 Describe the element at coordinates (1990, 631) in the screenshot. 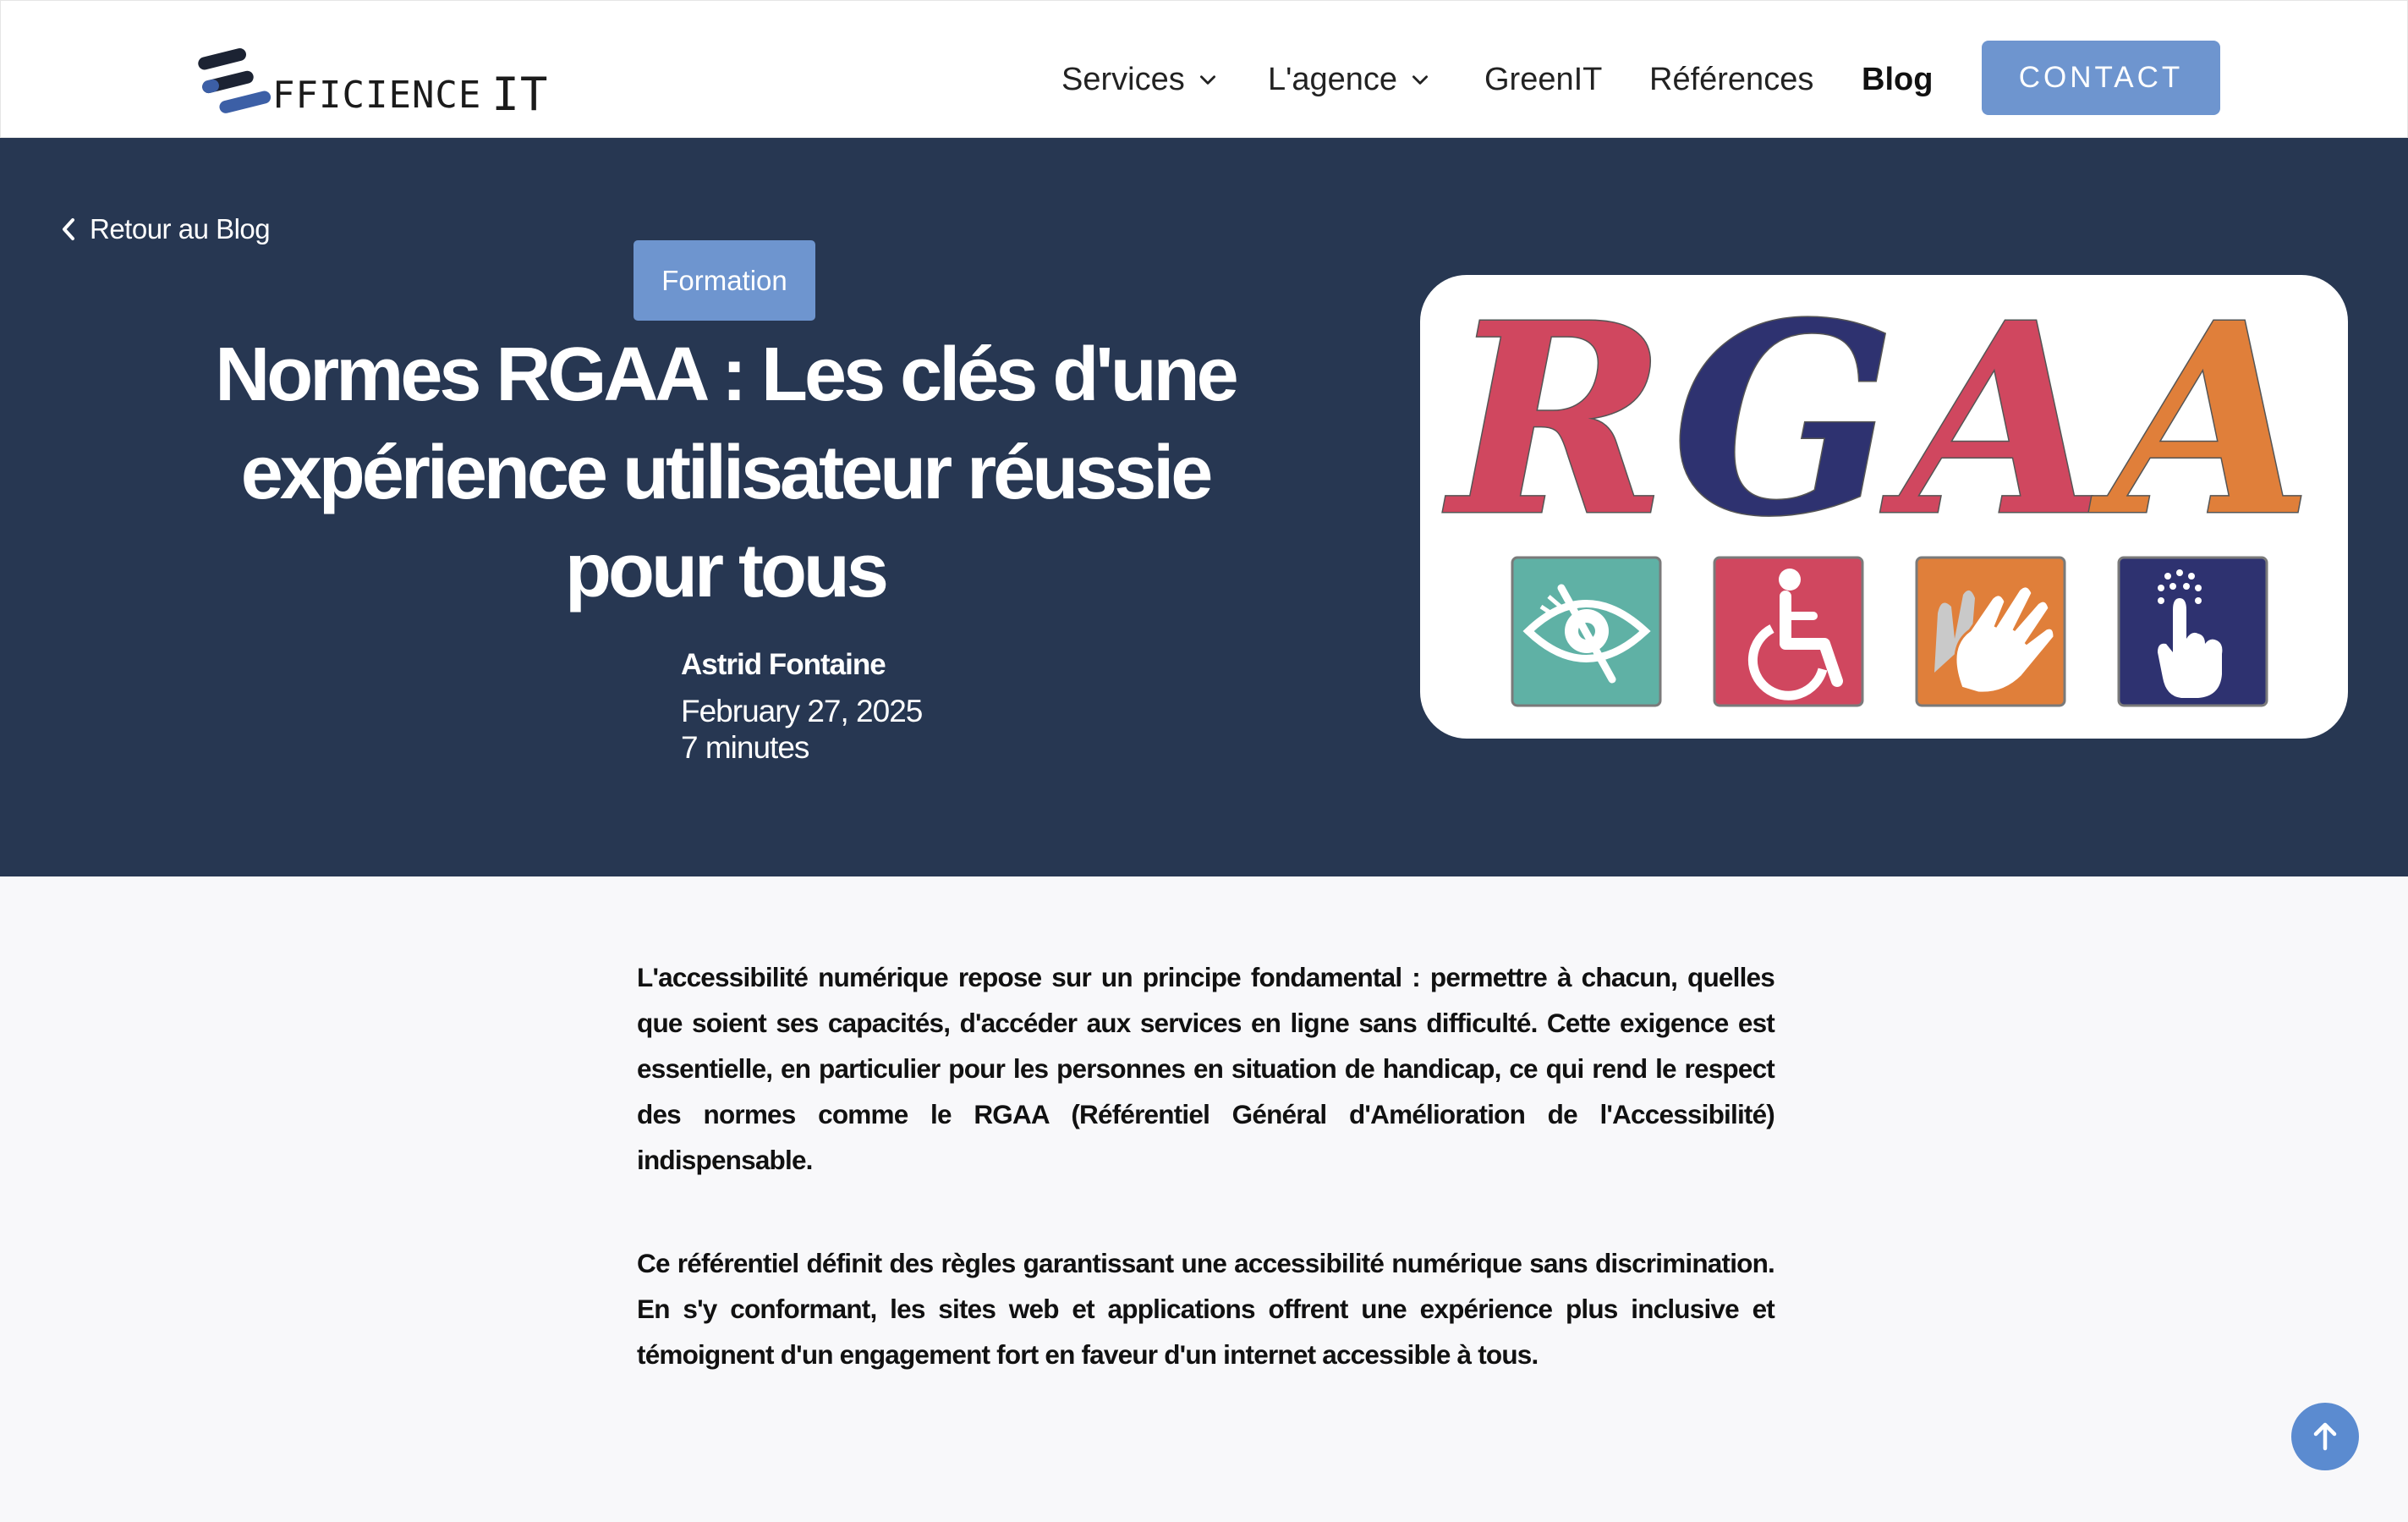

I see `sign-language-hands-icon` at that location.